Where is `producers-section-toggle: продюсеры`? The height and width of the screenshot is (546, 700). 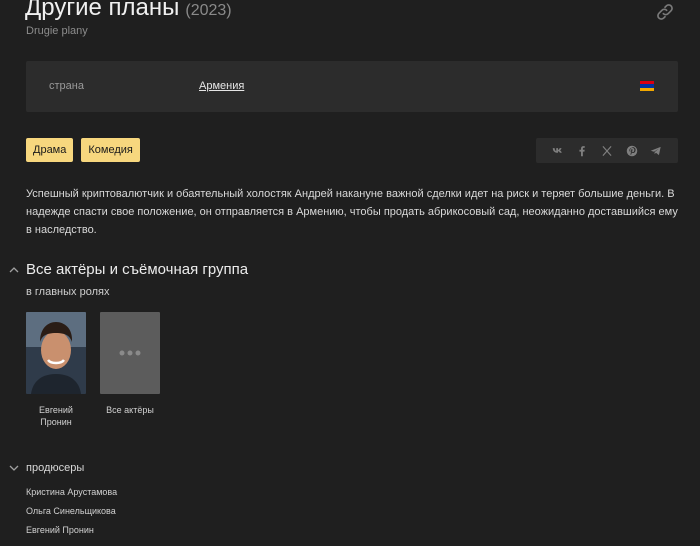 producers-section-toggle: продюсеры is located at coordinates (46, 468).